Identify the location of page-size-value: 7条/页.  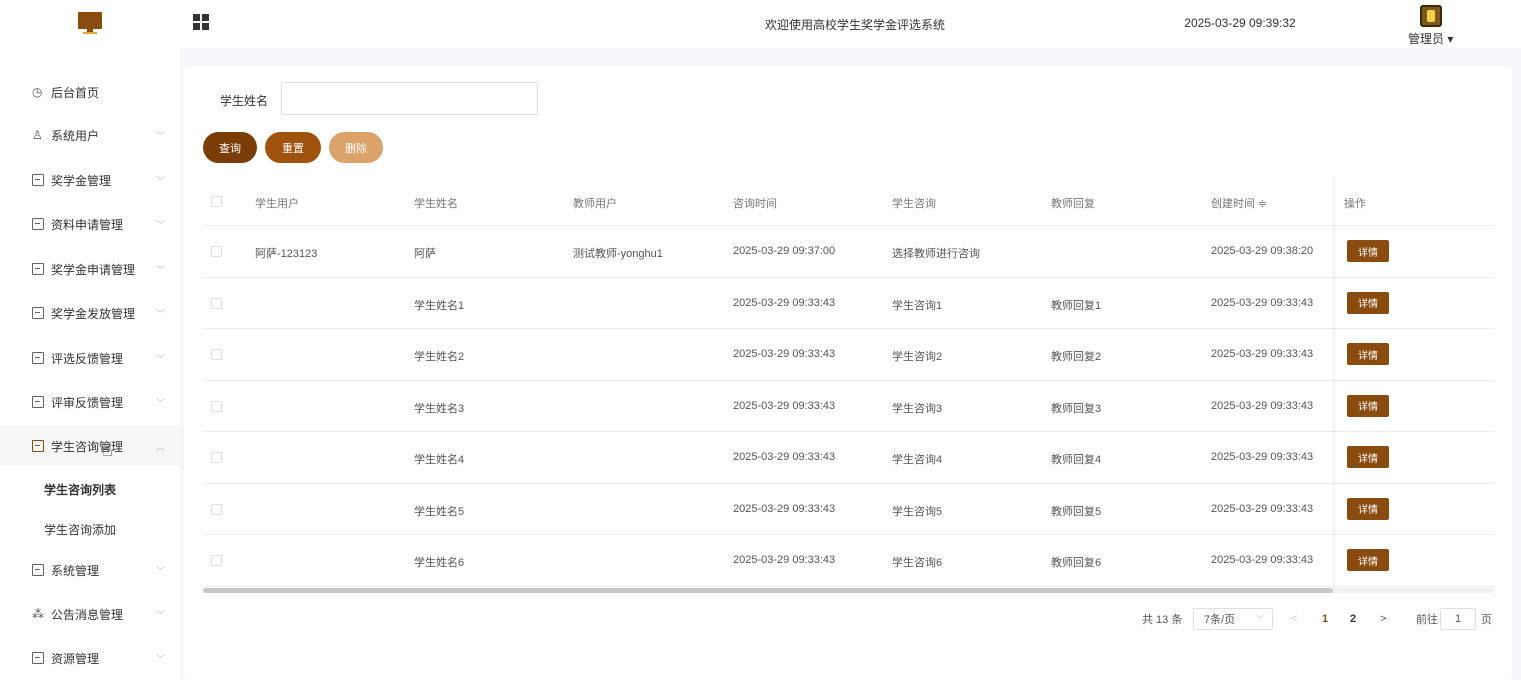
(1220, 620).